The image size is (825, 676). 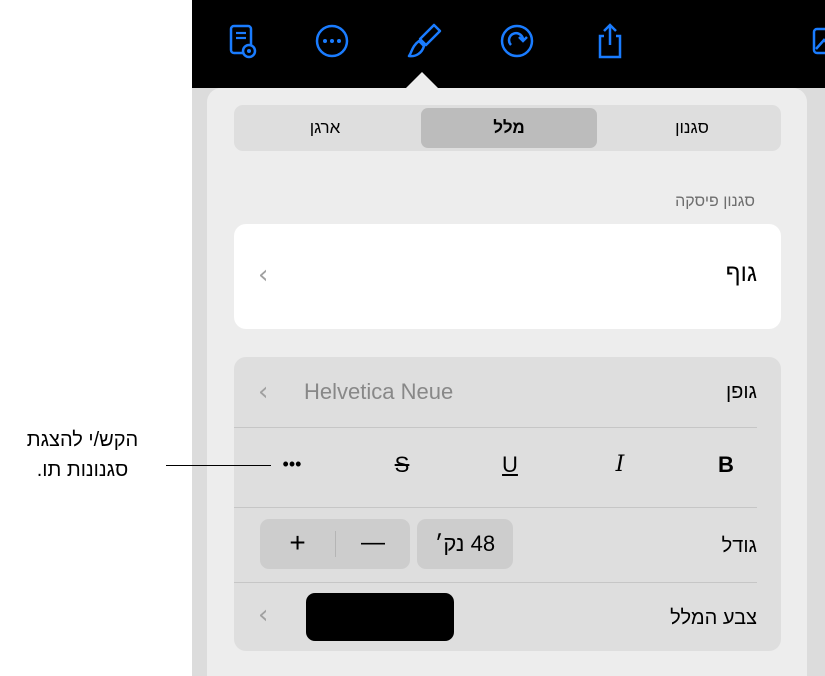 What do you see at coordinates (510, 465) in the screenshot?
I see `underline-button: U` at bounding box center [510, 465].